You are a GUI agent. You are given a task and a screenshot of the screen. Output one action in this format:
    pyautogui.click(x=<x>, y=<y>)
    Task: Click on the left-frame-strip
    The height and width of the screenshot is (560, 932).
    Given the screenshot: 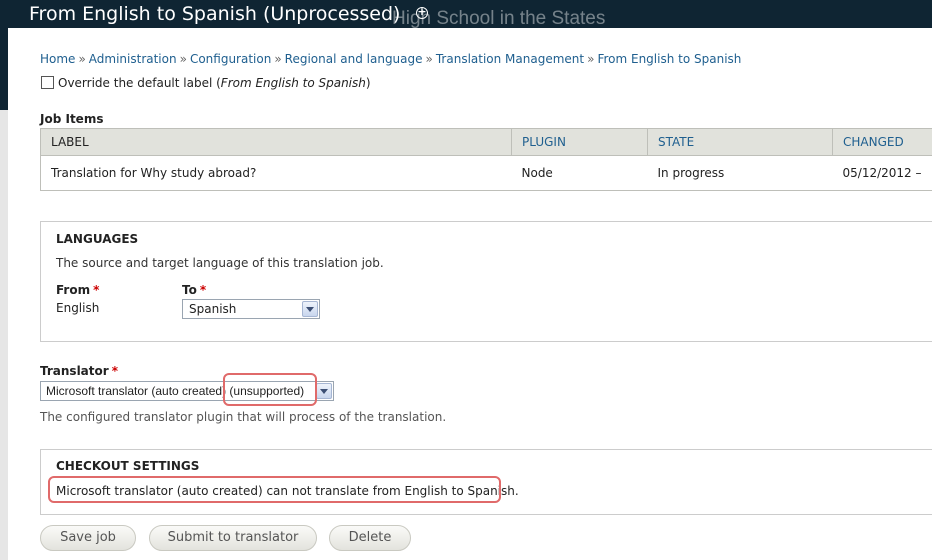 What is the action you would take?
    pyautogui.click(x=4, y=294)
    